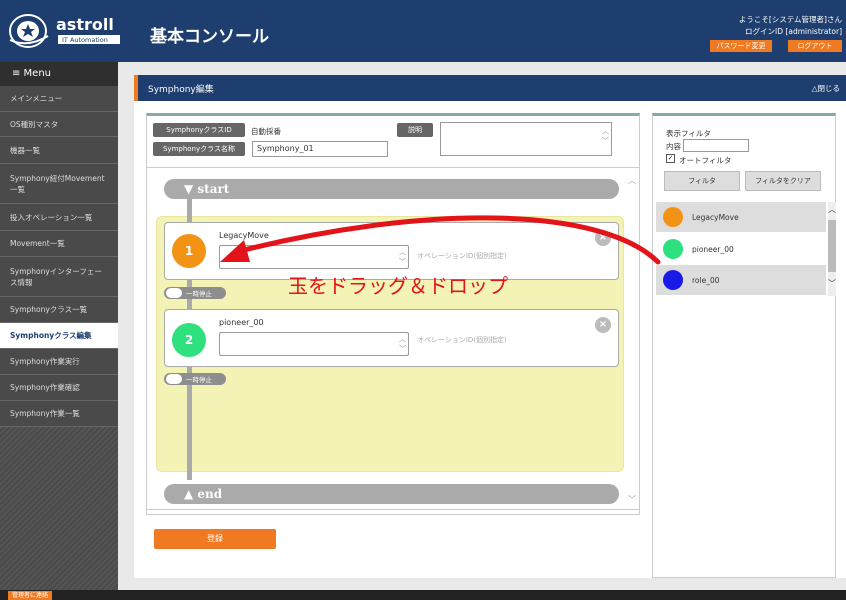  I want to click on operation-select-1: ︿ ﹀, so click(314, 257).